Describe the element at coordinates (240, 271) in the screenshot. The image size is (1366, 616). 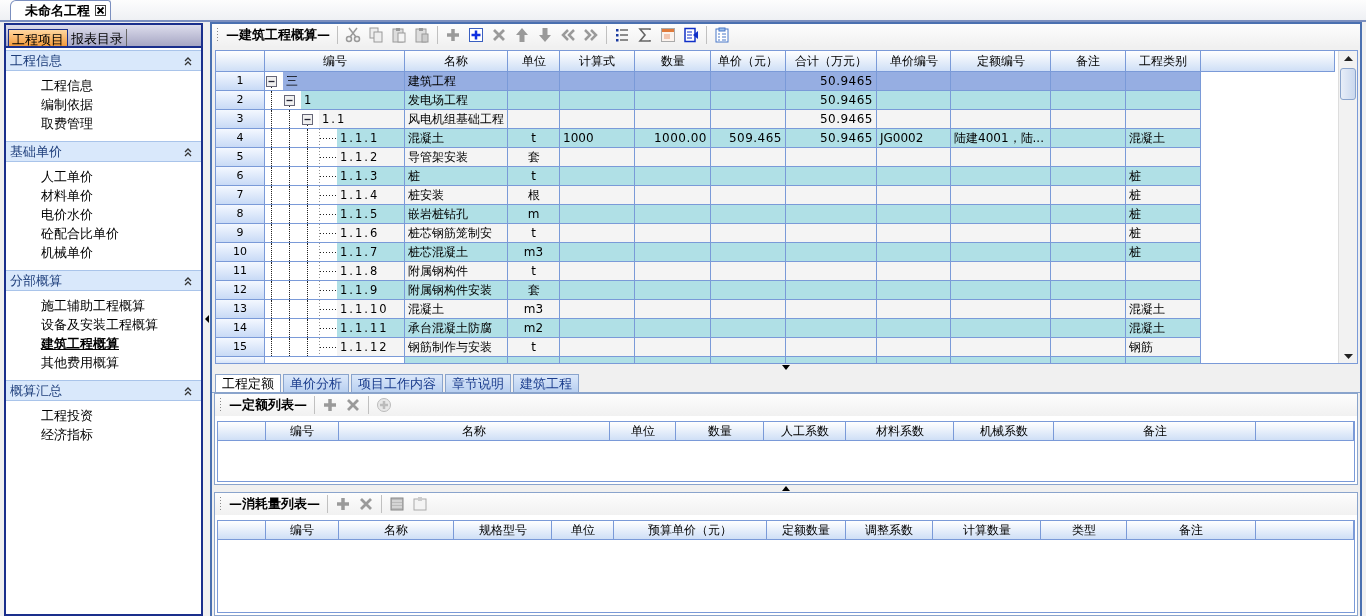
I see `row-number: 11` at that location.